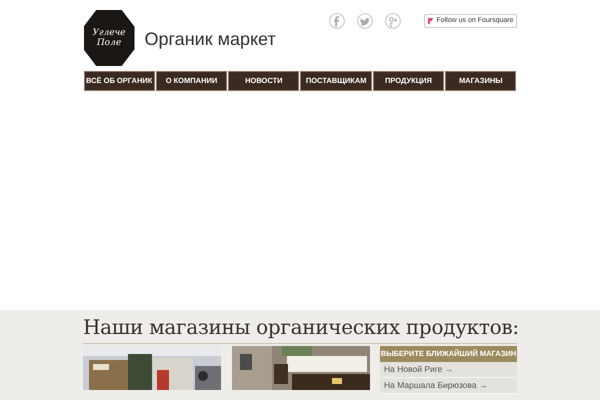 The image size is (600, 400). I want to click on logo-text: Поле, so click(109, 43).